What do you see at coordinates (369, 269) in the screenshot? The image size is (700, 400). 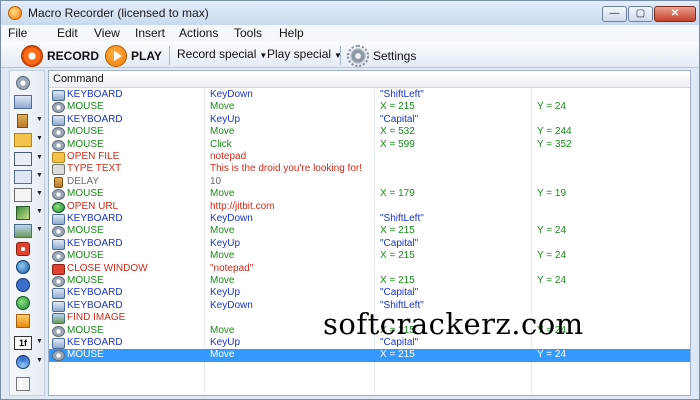 I see `table-row: CLOSE WINDOW "notepad"` at bounding box center [369, 269].